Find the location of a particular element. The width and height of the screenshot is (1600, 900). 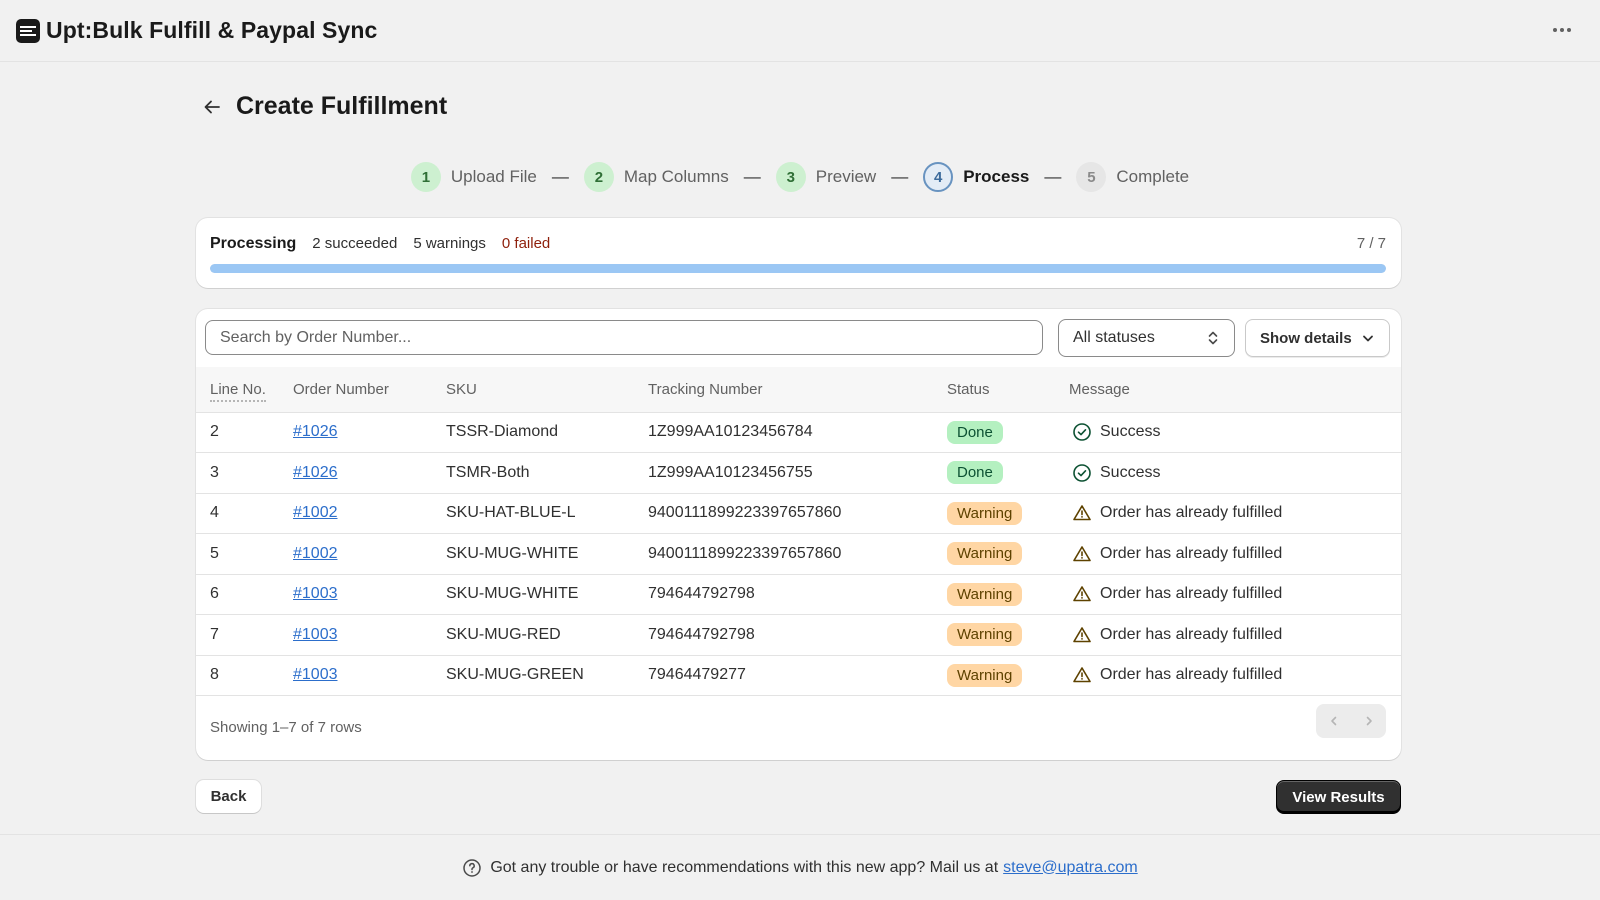

step-preview: 3 Preview is located at coordinates (826, 177).